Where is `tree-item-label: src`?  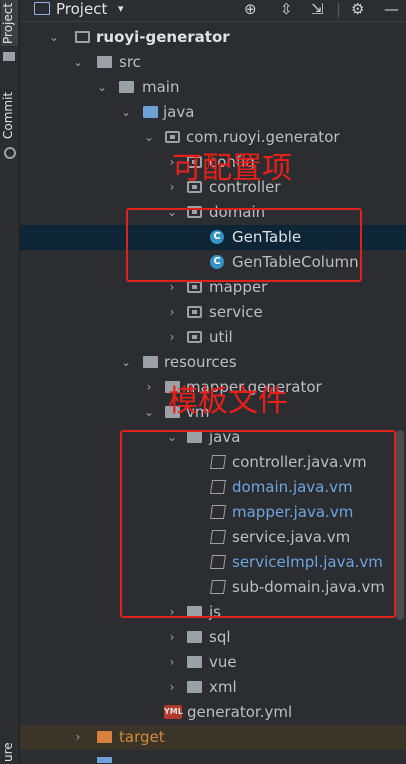
tree-item-label: src is located at coordinates (130, 62).